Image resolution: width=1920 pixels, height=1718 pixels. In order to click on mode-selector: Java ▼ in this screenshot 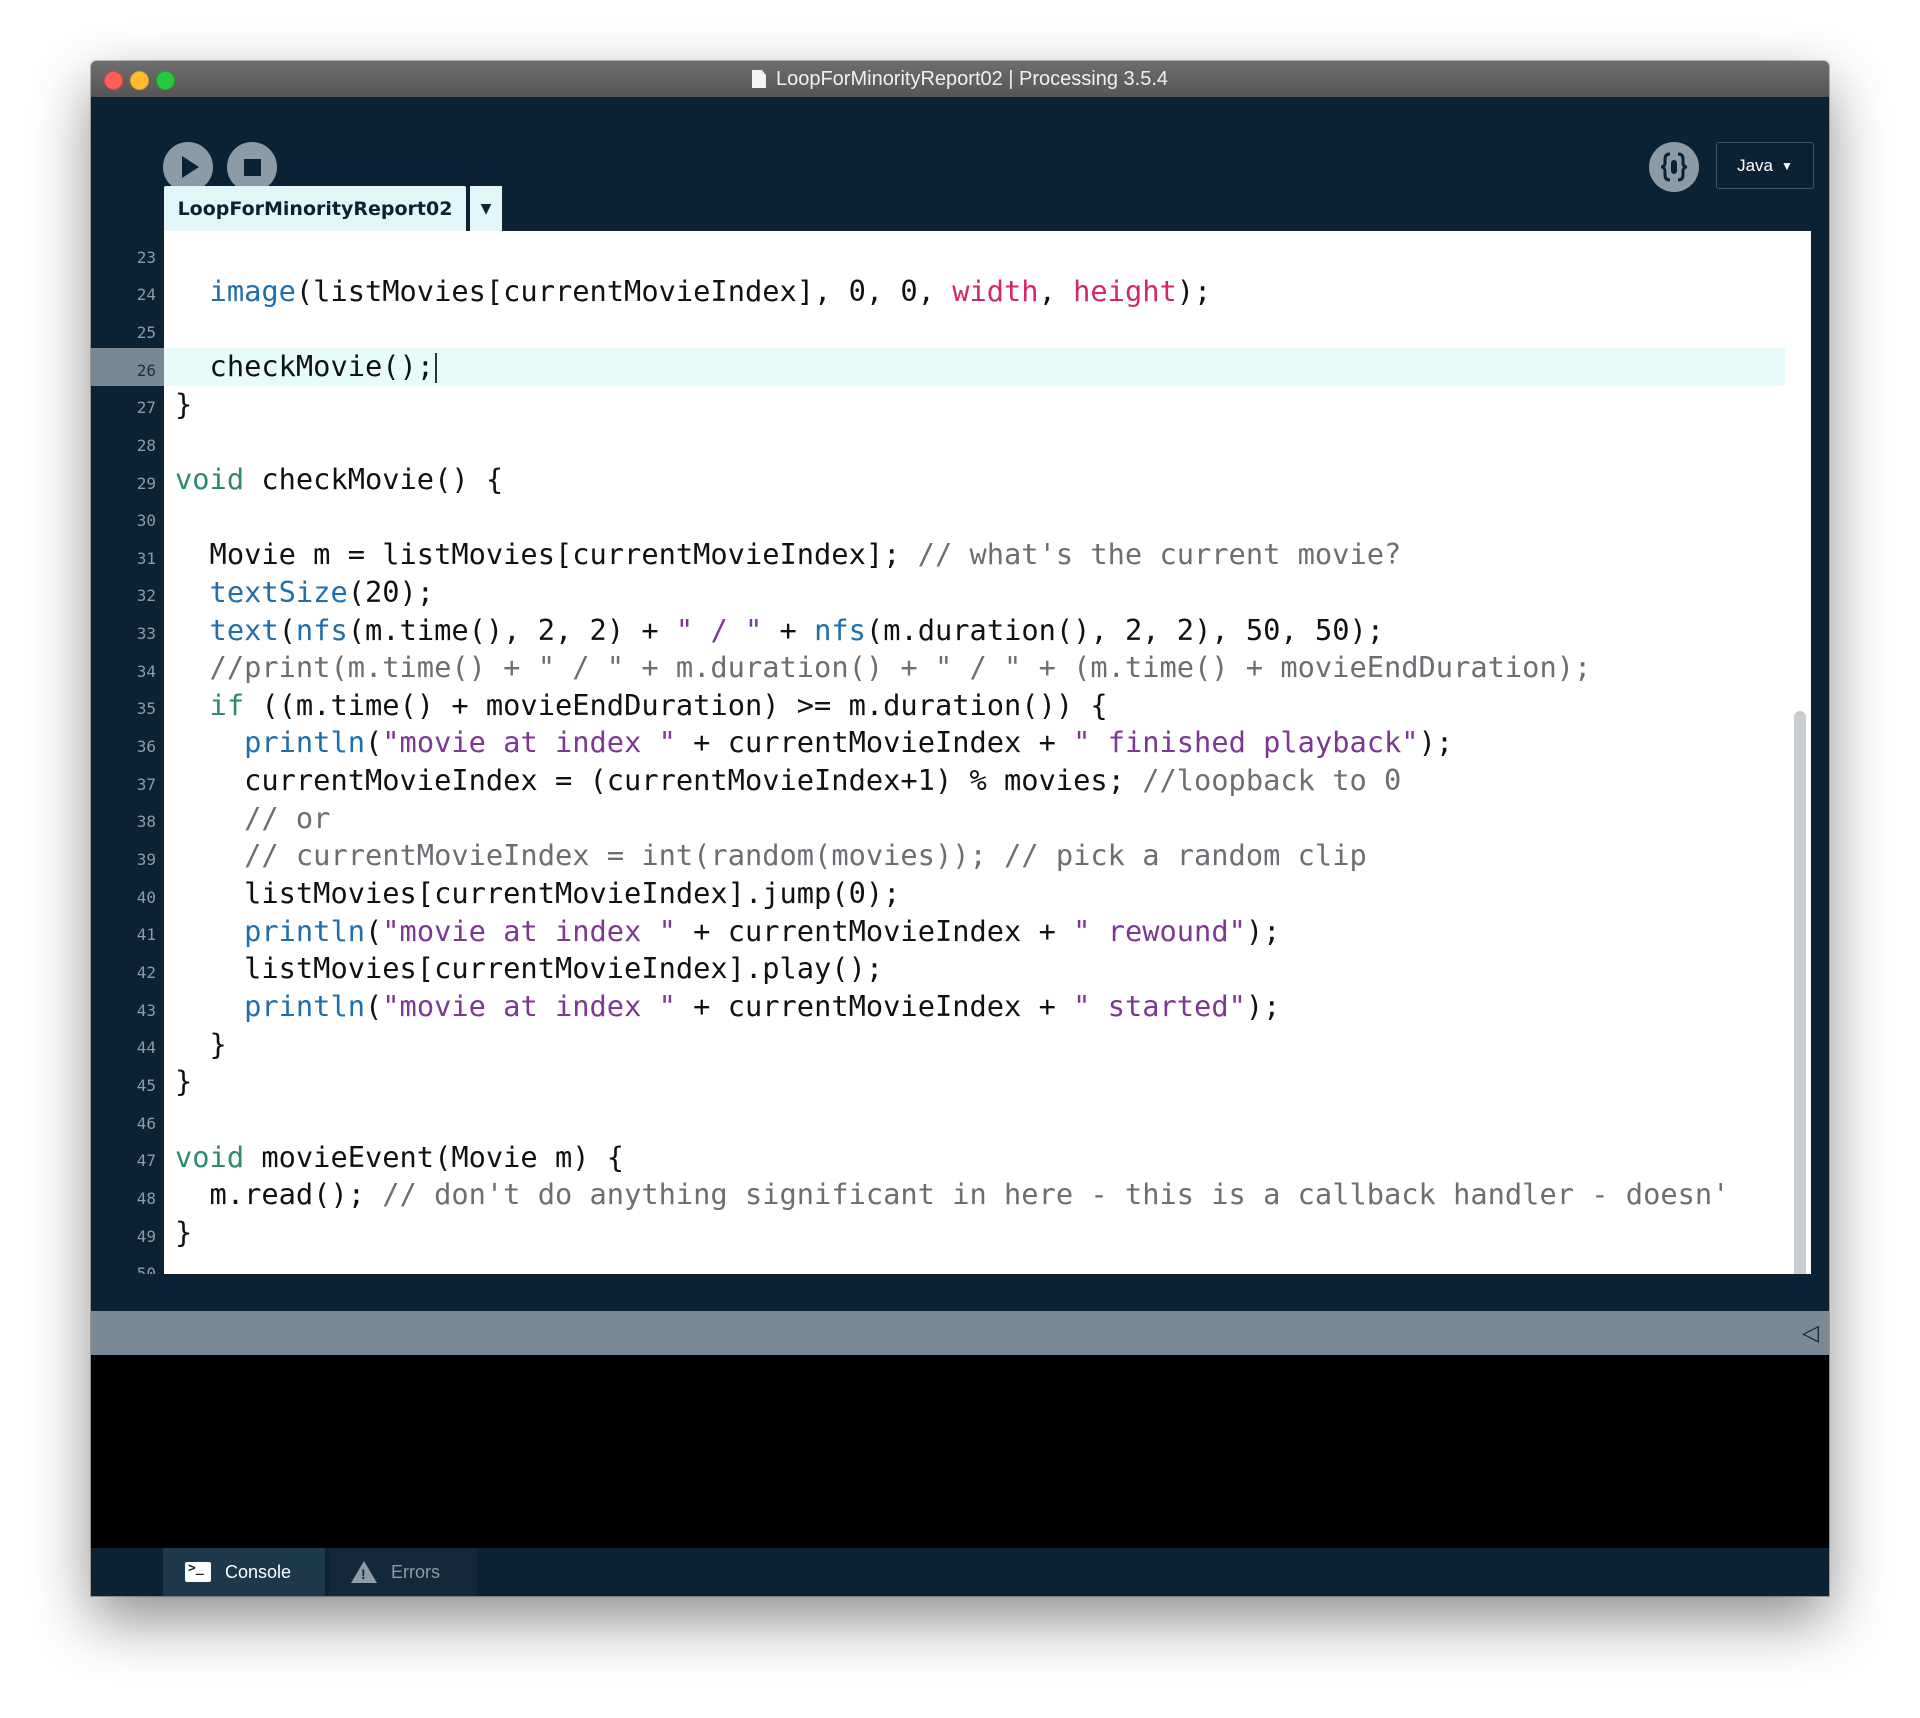, I will do `click(1765, 165)`.